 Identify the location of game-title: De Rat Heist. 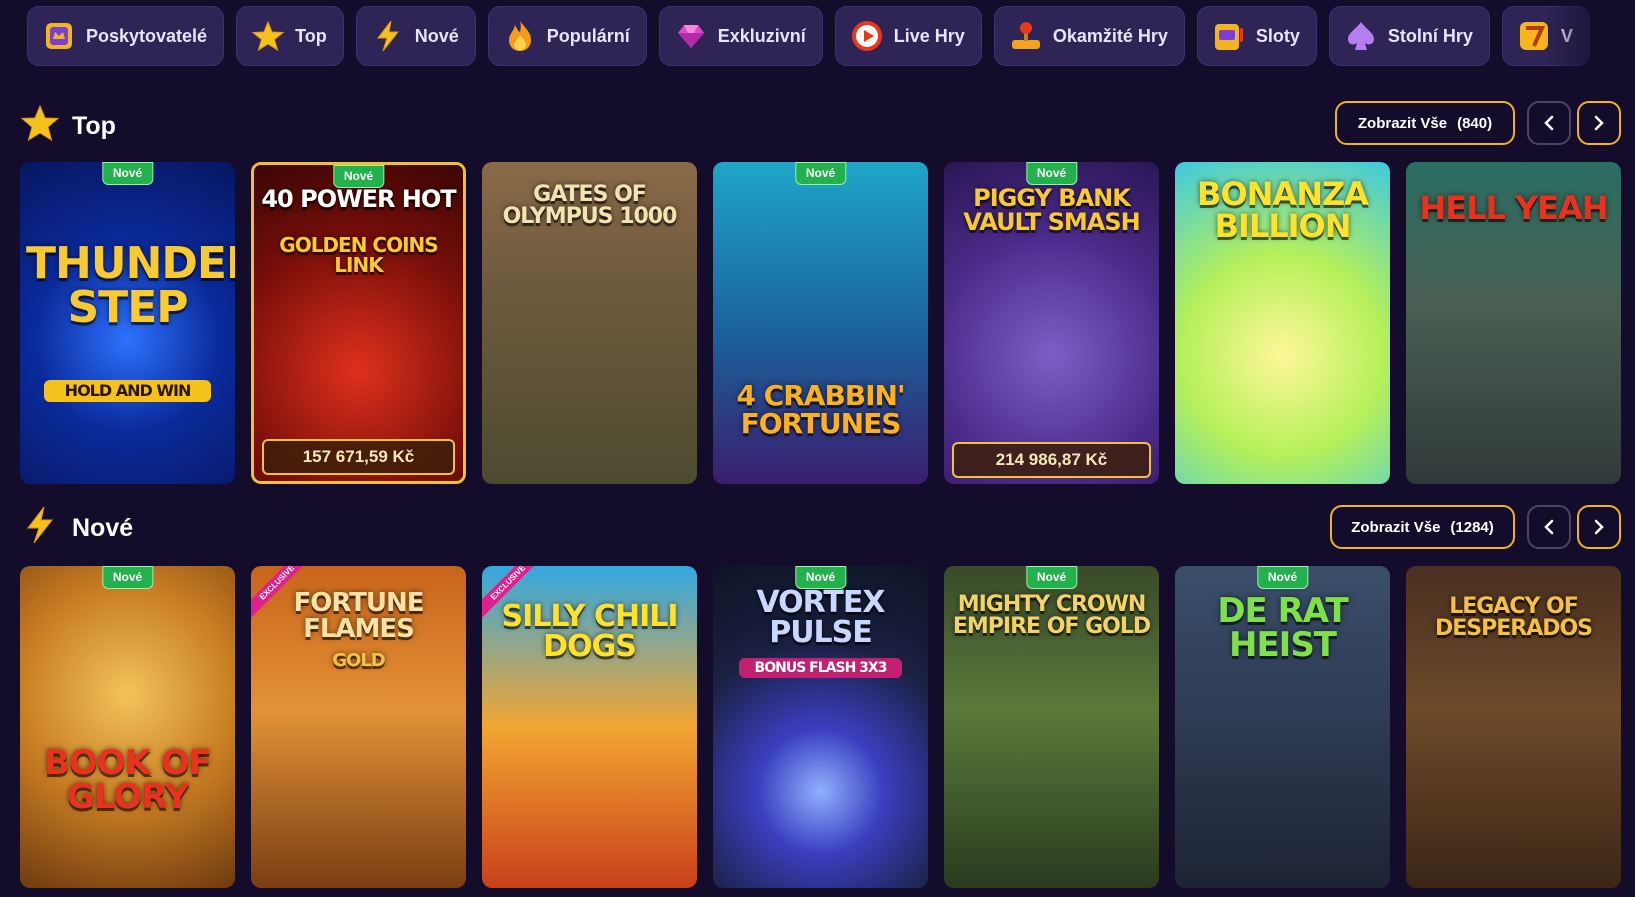
(1282, 628).